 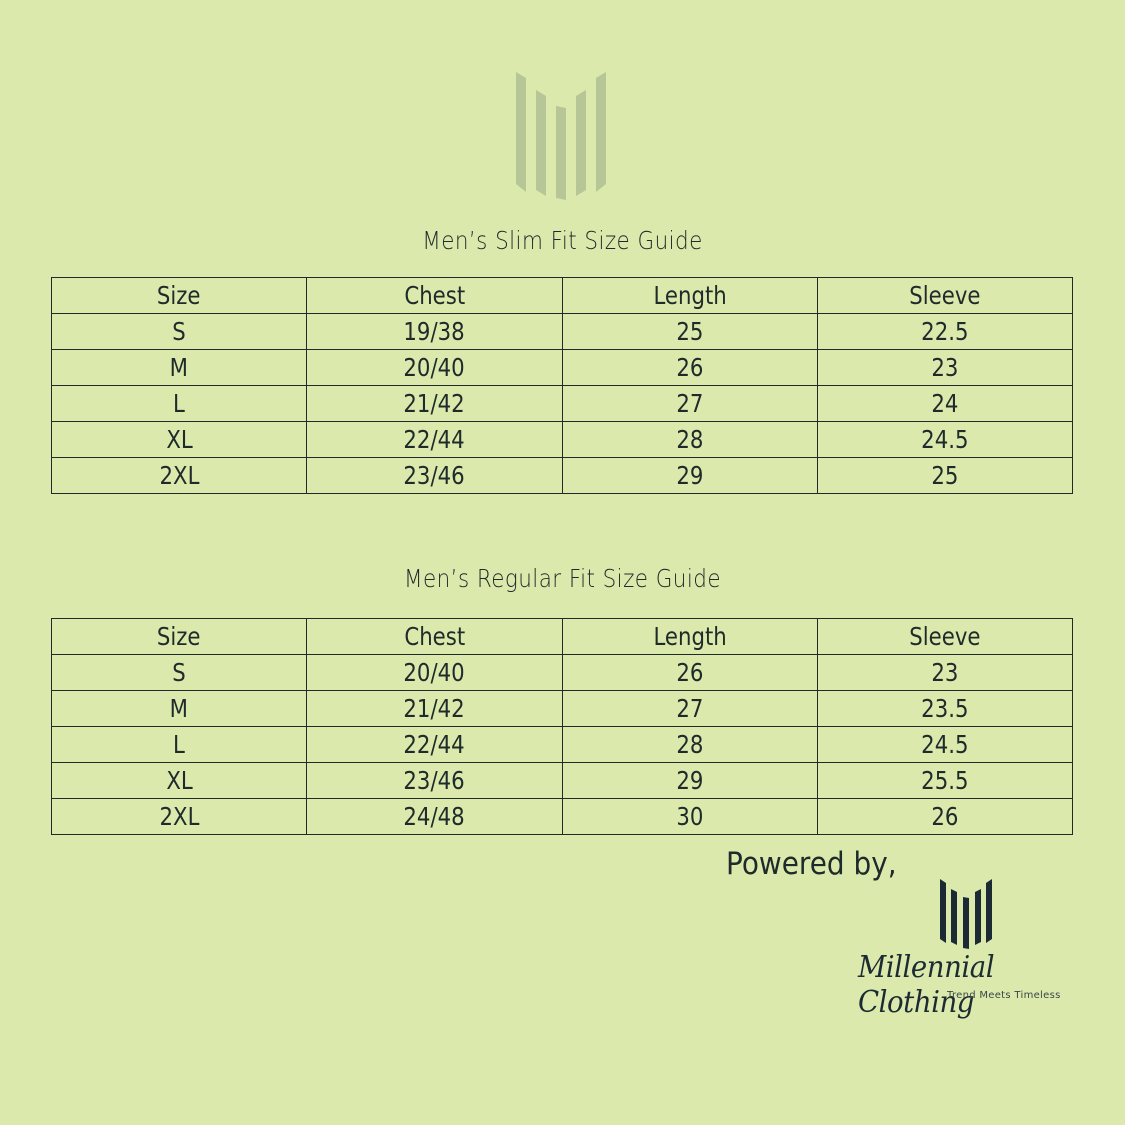 I want to click on cell-length: 25, so click(x=689, y=331).